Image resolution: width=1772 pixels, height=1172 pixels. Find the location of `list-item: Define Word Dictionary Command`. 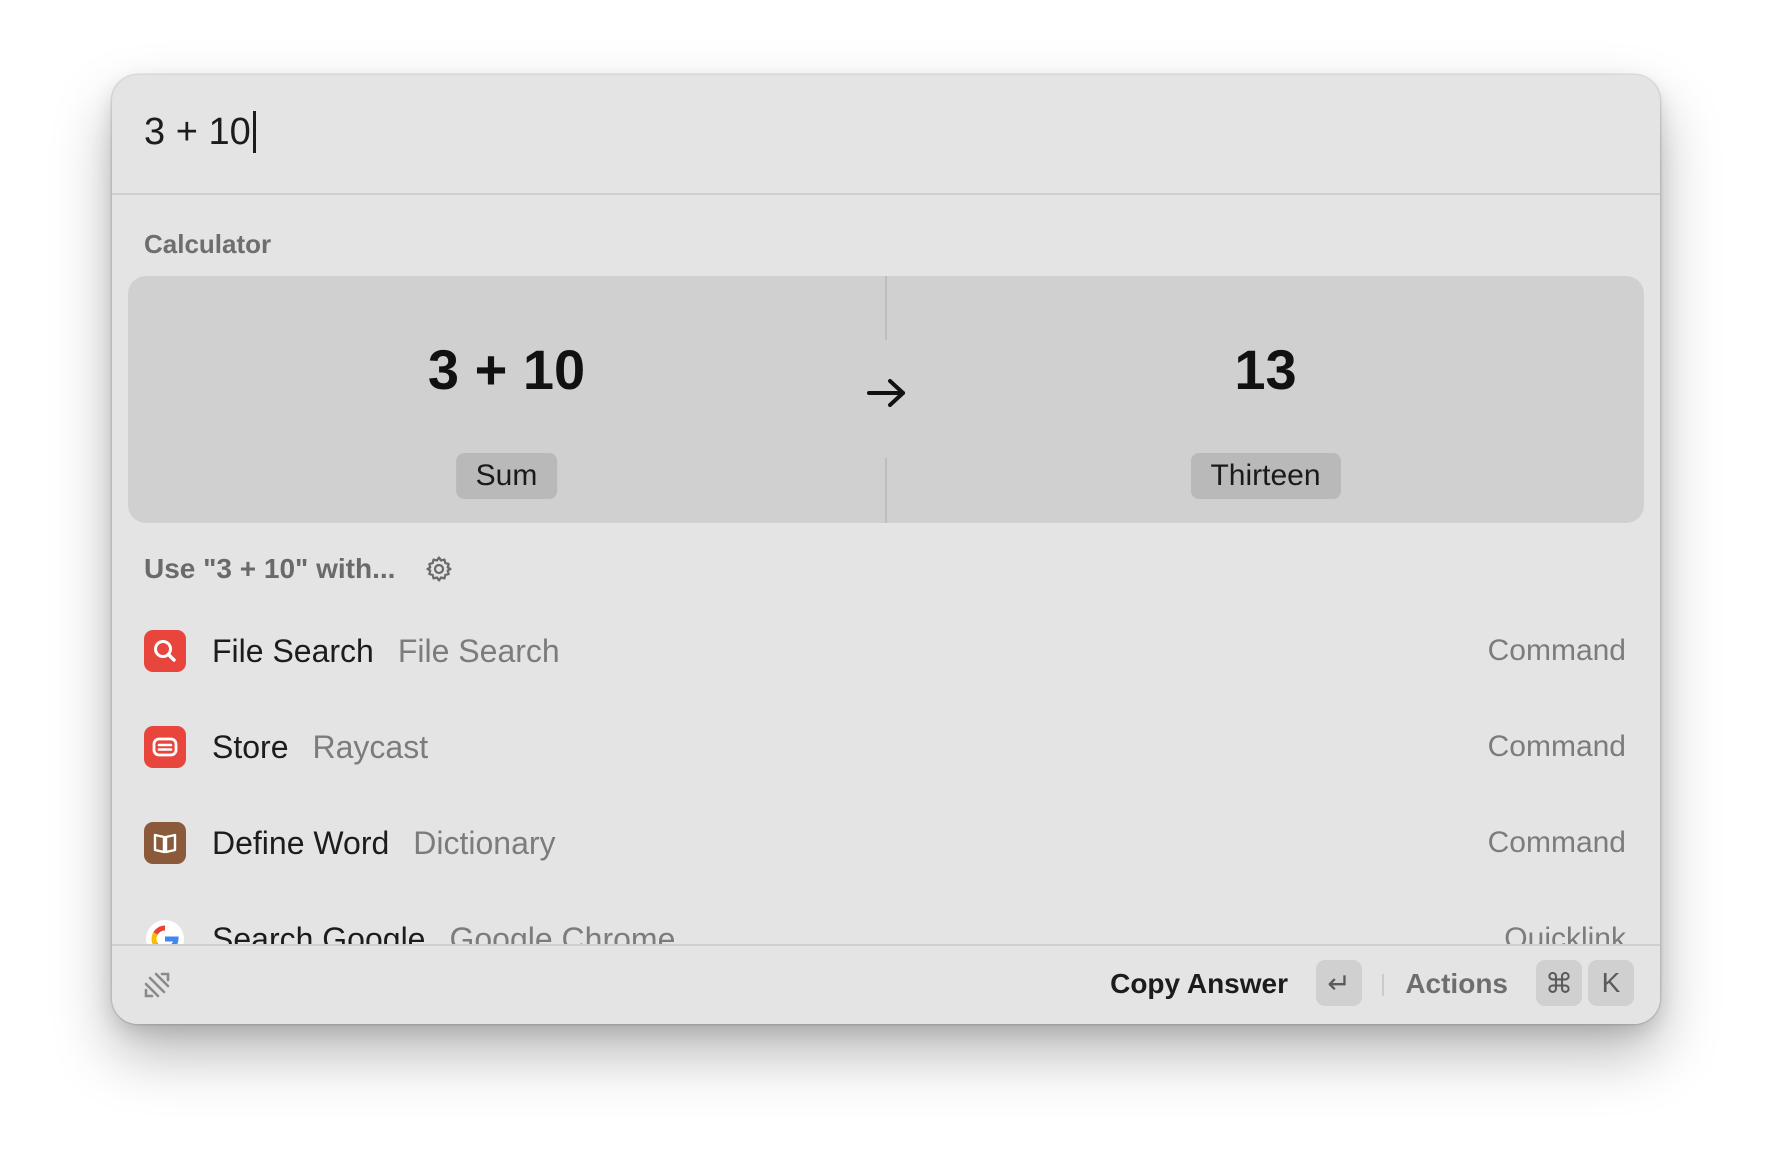

list-item: Define Word Dictionary Command is located at coordinates (886, 843).